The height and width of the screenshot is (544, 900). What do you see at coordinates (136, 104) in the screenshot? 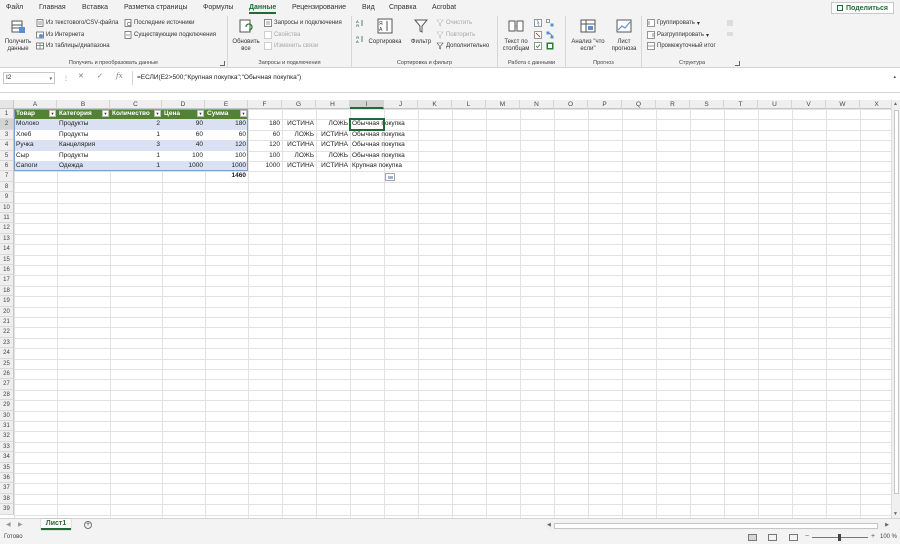
I see `column-header-c: C` at bounding box center [136, 104].